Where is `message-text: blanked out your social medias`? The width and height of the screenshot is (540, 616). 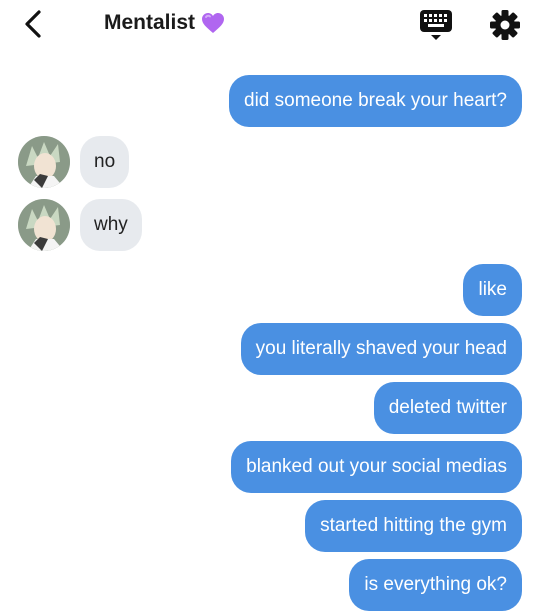
message-text: blanked out your social medias is located at coordinates (376, 466).